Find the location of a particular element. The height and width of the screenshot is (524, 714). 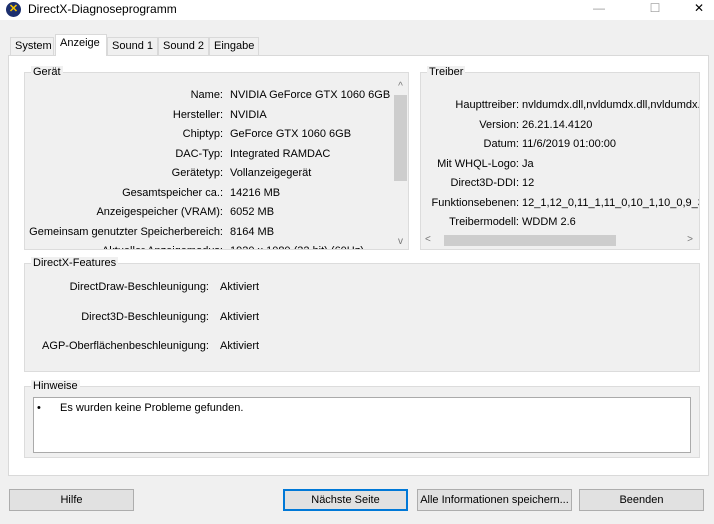

features-label: DirectDraw-Beschleunigung: is located at coordinates (139, 287).